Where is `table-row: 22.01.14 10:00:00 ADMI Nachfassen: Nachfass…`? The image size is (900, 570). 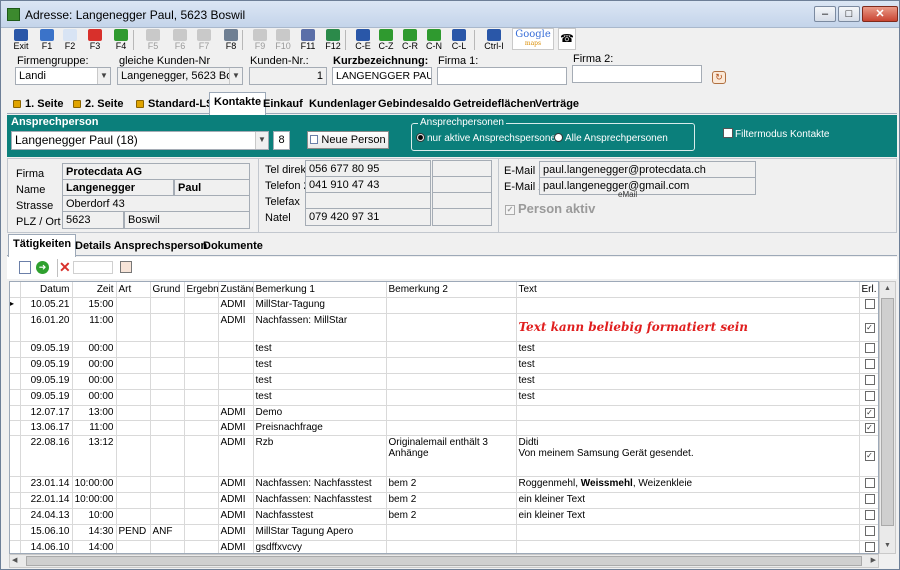 table-row: 22.01.14 10:00:00 ADMI Nachfassen: Nachfass… is located at coordinates (444, 500).